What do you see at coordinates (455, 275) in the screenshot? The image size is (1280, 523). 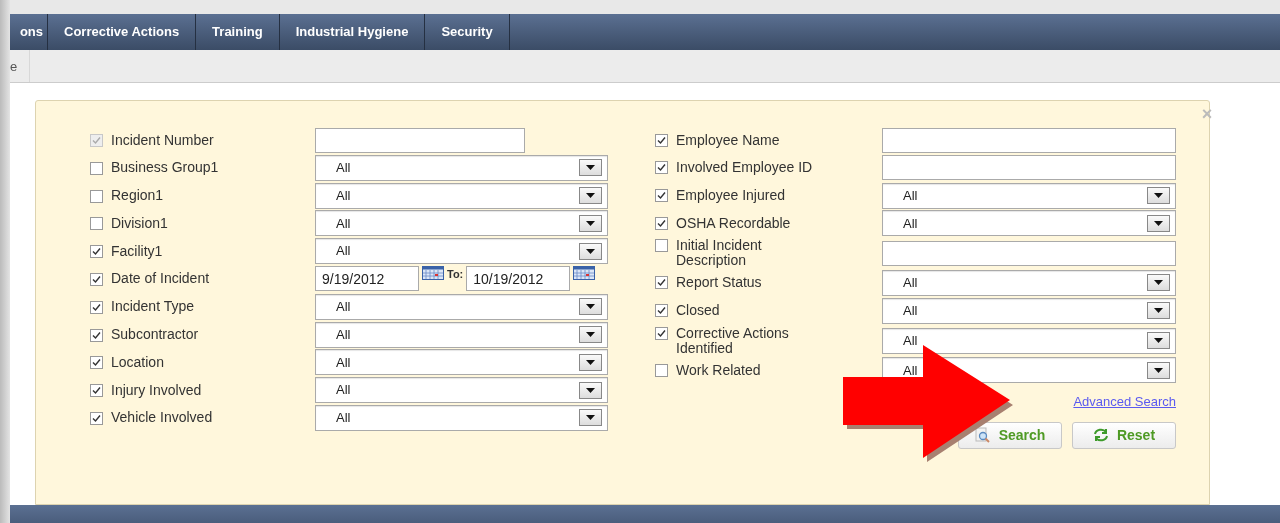 I see `range-separator: To:` at bounding box center [455, 275].